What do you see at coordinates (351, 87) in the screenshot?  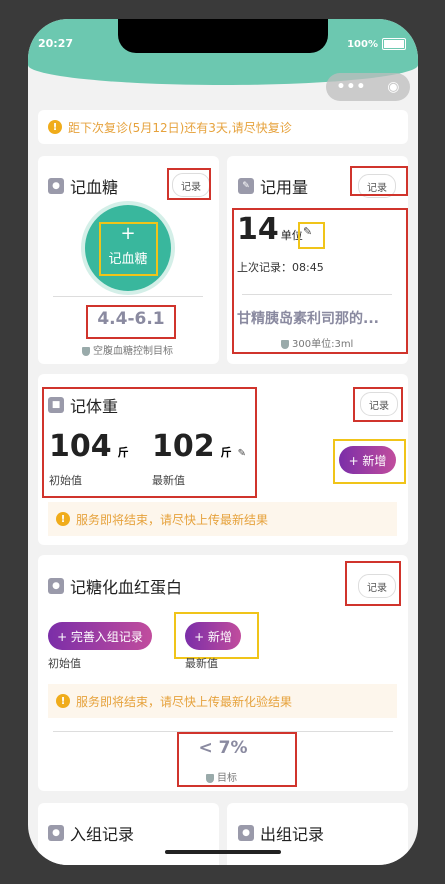 I see `more-icon: •••` at bounding box center [351, 87].